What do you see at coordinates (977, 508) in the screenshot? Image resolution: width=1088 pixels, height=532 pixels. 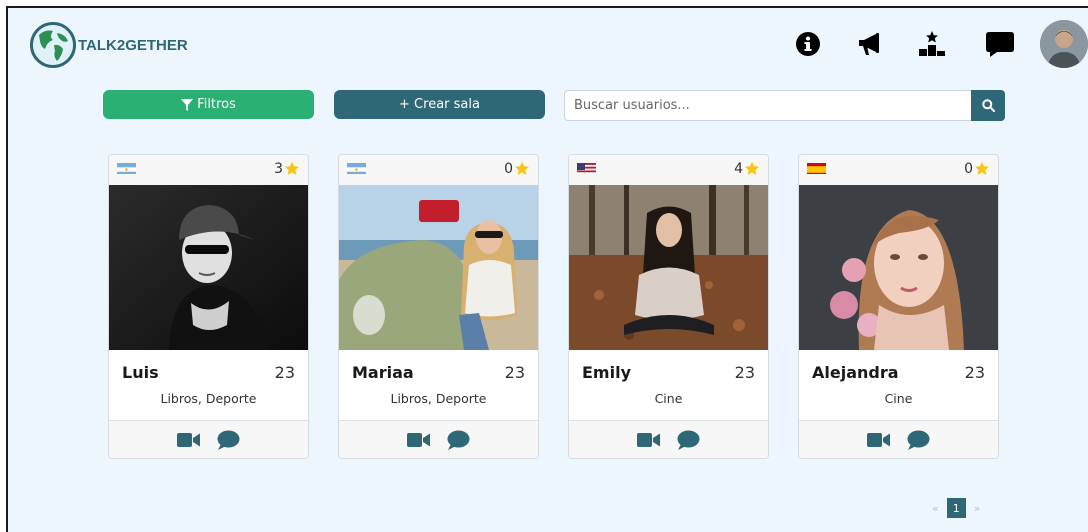 I see `next-page-button: »` at bounding box center [977, 508].